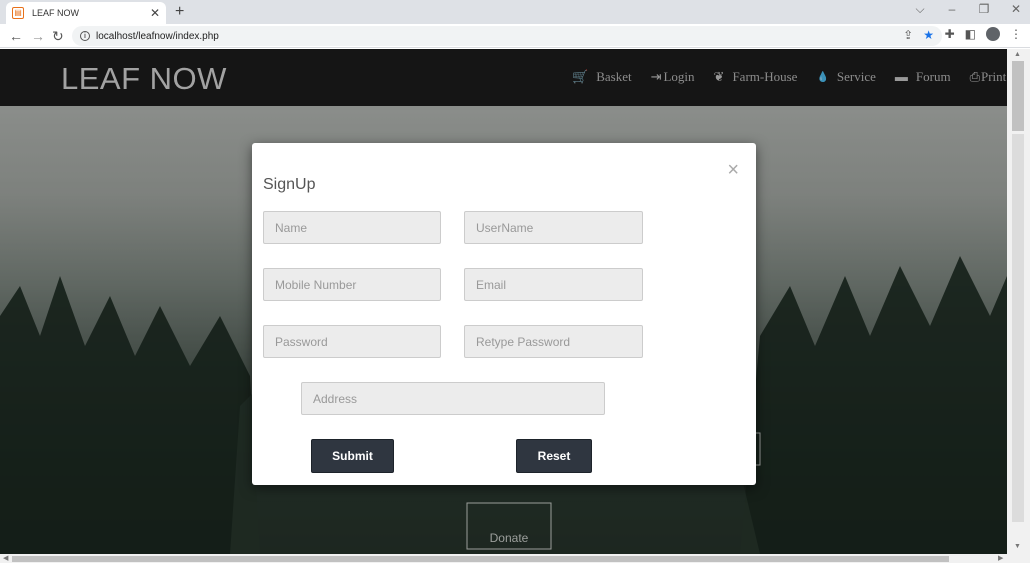  What do you see at coordinates (16, 36) in the screenshot?
I see `back-arrow-icon: ←` at bounding box center [16, 36].